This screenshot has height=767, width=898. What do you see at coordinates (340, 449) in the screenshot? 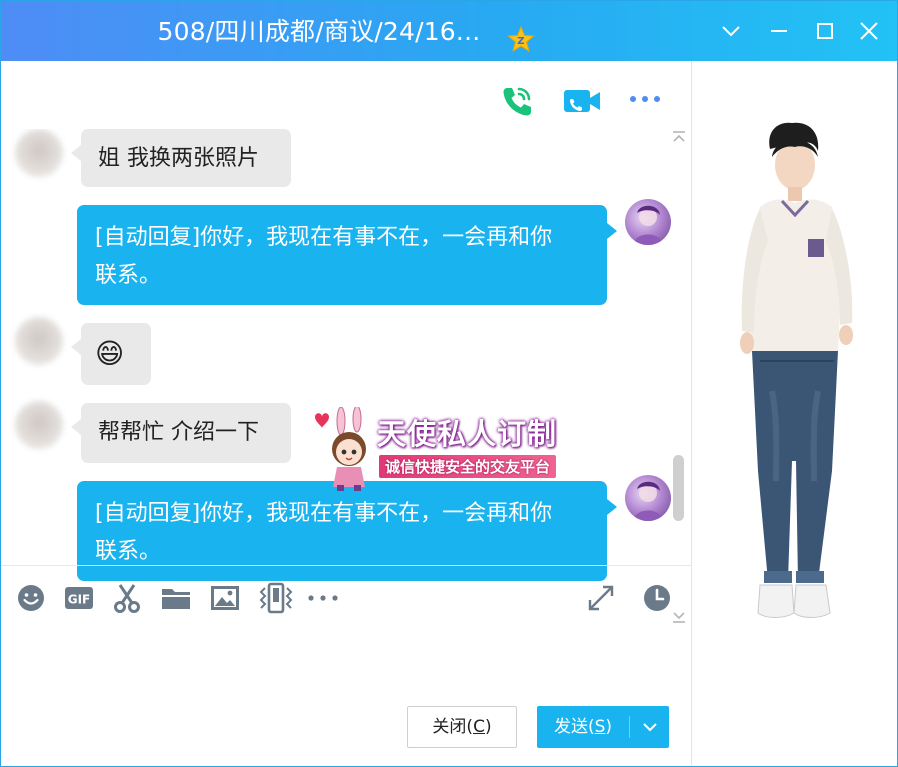
I see `ad-mascot-icon` at bounding box center [340, 449].